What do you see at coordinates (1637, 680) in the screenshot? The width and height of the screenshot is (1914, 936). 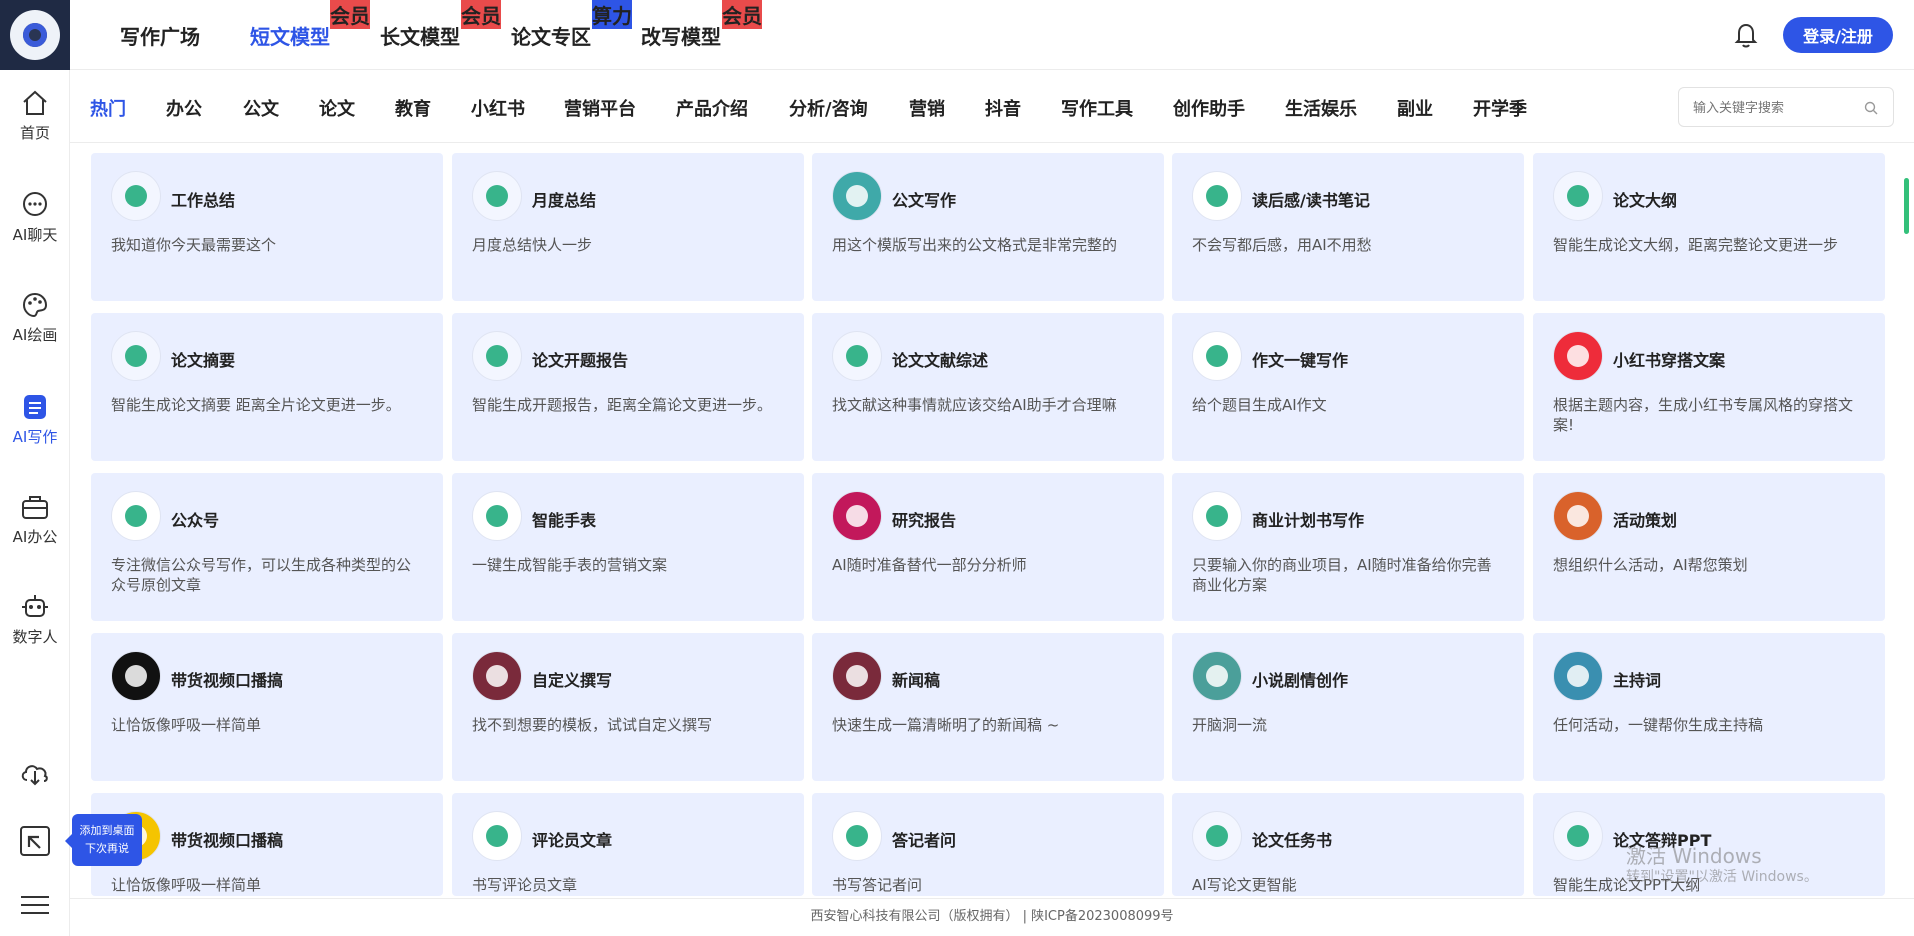 I see `template-title: 主持词` at bounding box center [1637, 680].